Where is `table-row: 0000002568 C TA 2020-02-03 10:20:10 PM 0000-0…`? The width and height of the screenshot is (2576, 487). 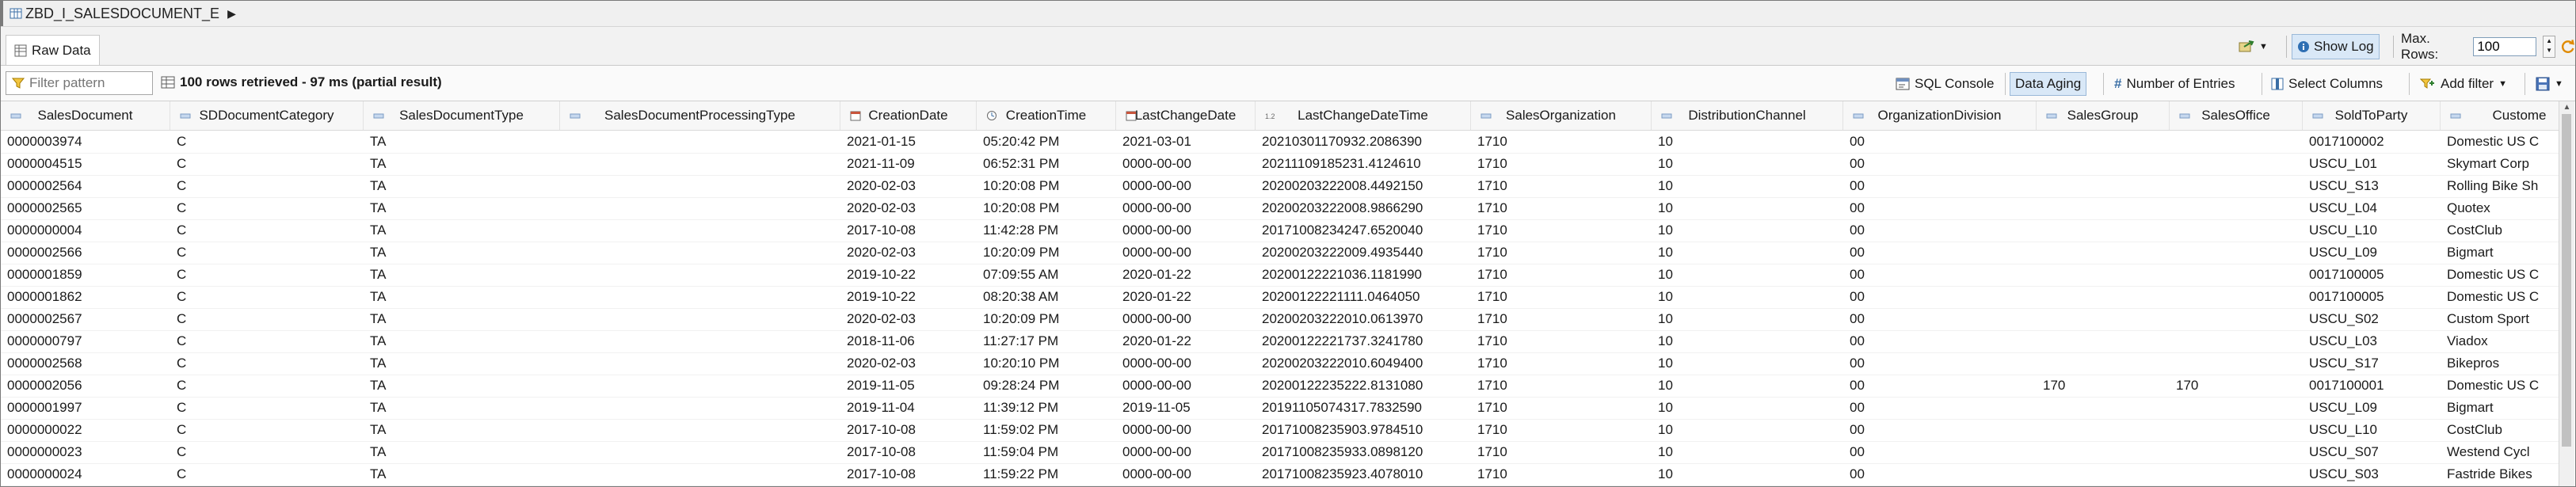
table-row: 0000002568 C TA 2020-02-03 10:20:10 PM 0000-0… is located at coordinates (1280, 363).